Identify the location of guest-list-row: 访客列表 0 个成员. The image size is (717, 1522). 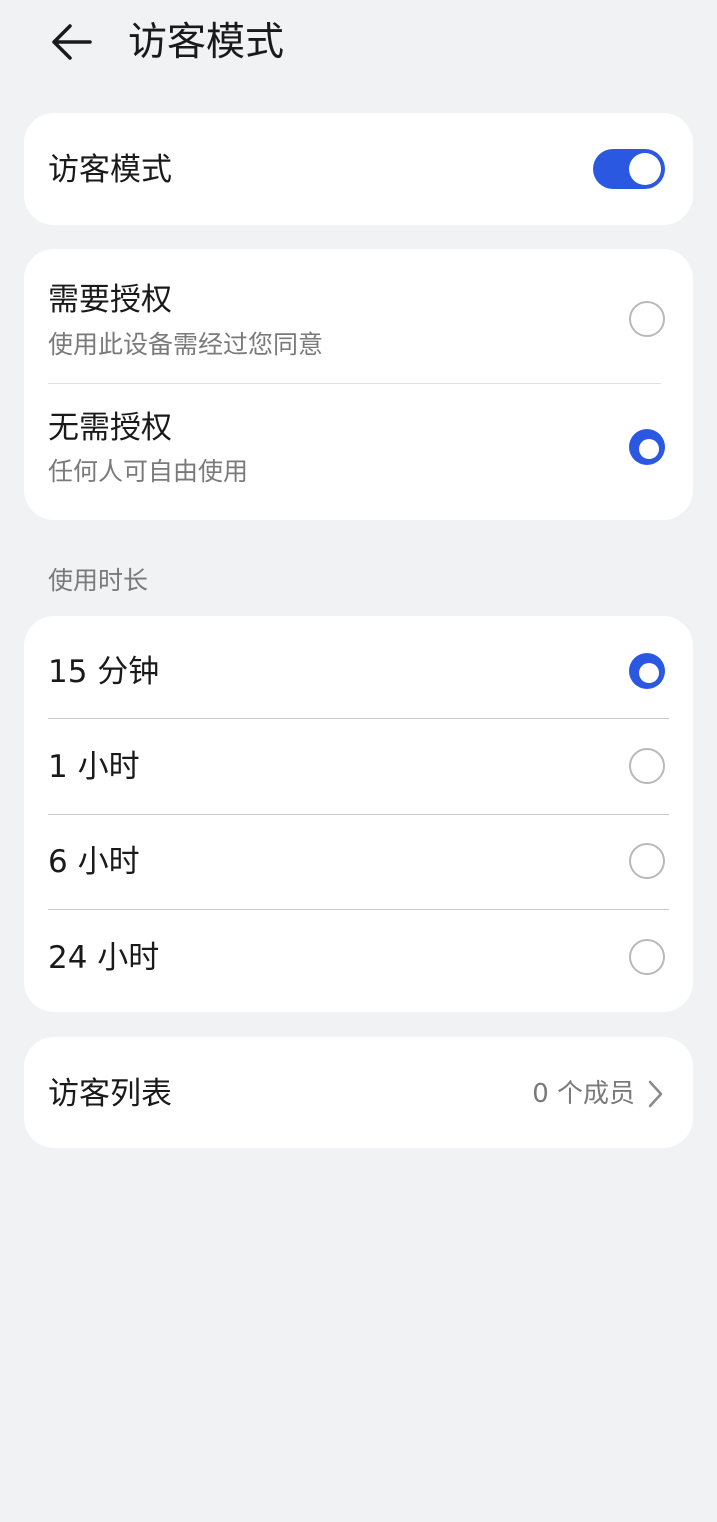
(358, 1092).